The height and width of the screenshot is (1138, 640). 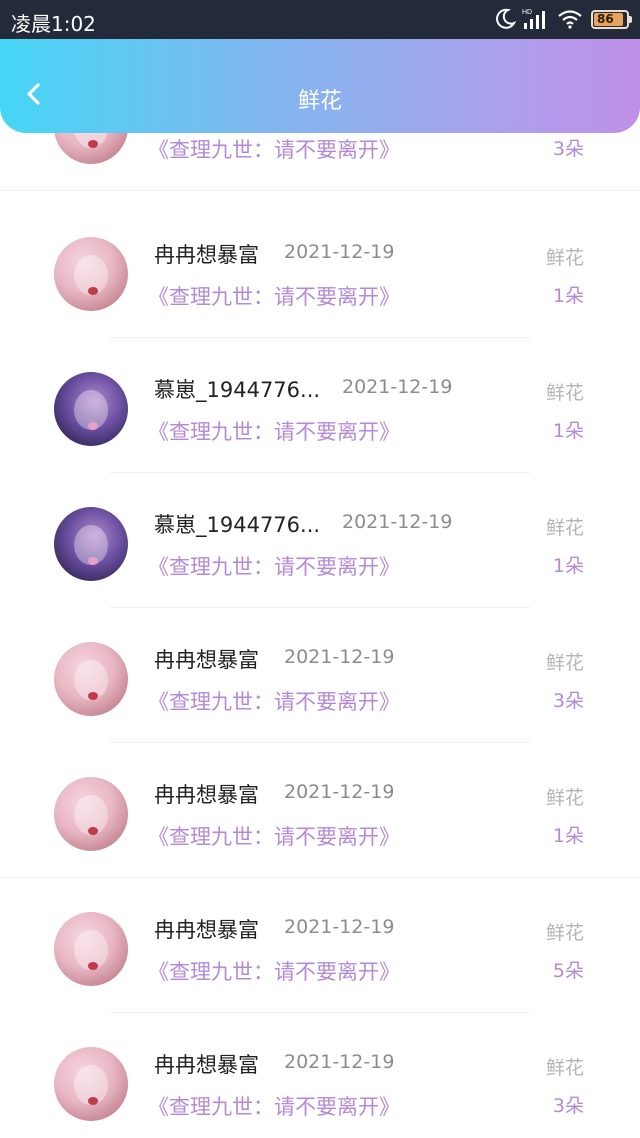 What do you see at coordinates (320, 19) in the screenshot?
I see `status-bar: 凌晨1:02 HD 86` at bounding box center [320, 19].